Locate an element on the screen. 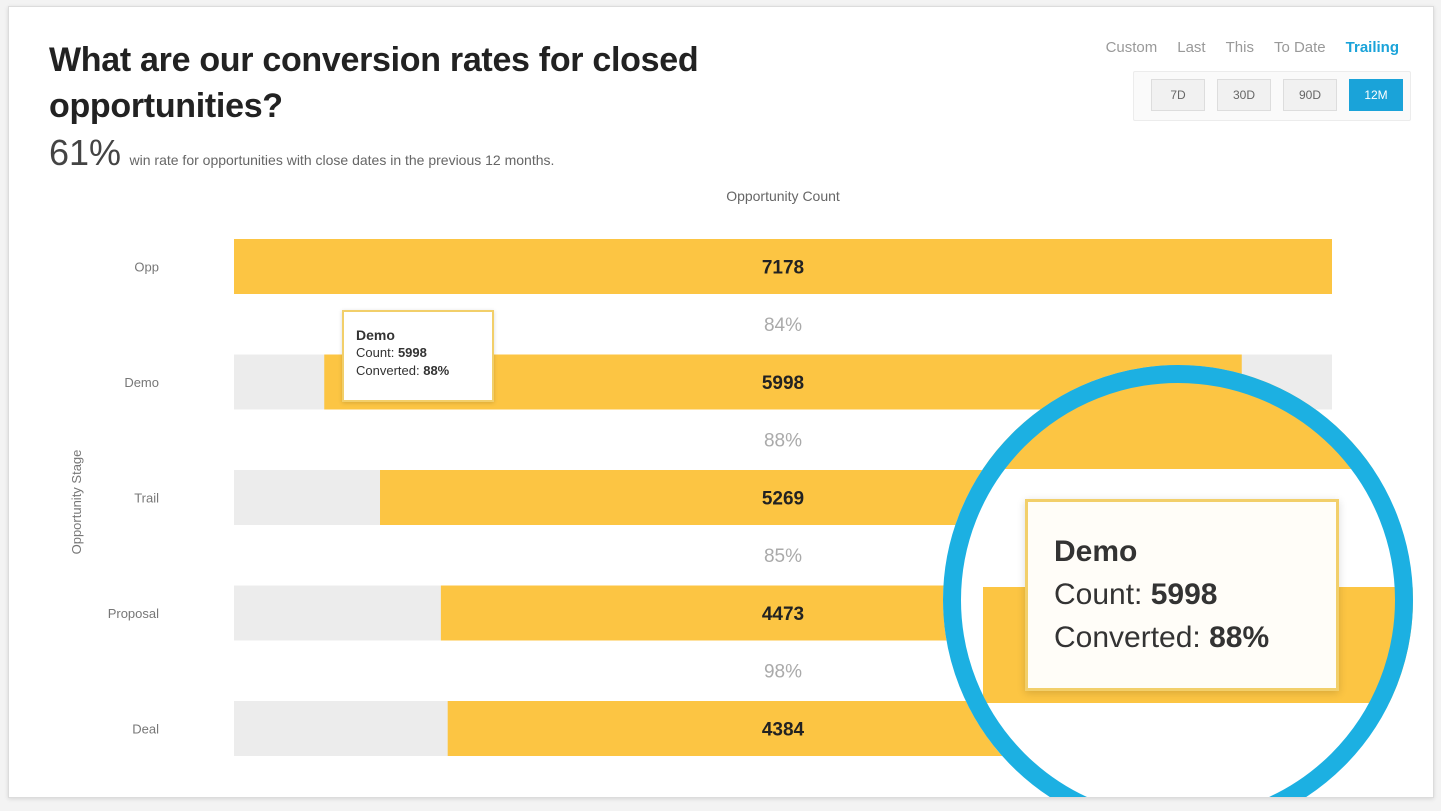 Image resolution: width=1441 pixels, height=811 pixels. tooltip-converted: Converted: 88% is located at coordinates (403, 370).